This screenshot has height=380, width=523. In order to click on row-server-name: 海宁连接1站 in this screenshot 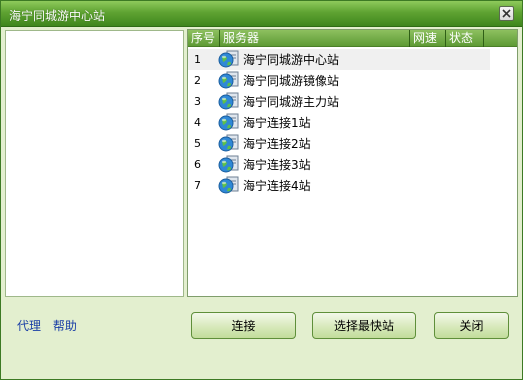, I will do `click(277, 123)`.